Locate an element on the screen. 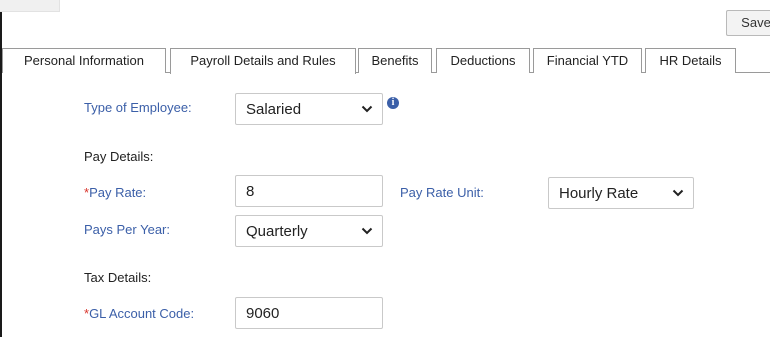 The image size is (770, 337). tab-payroll-details-and-rules: Payroll Details and Rules is located at coordinates (263, 61).